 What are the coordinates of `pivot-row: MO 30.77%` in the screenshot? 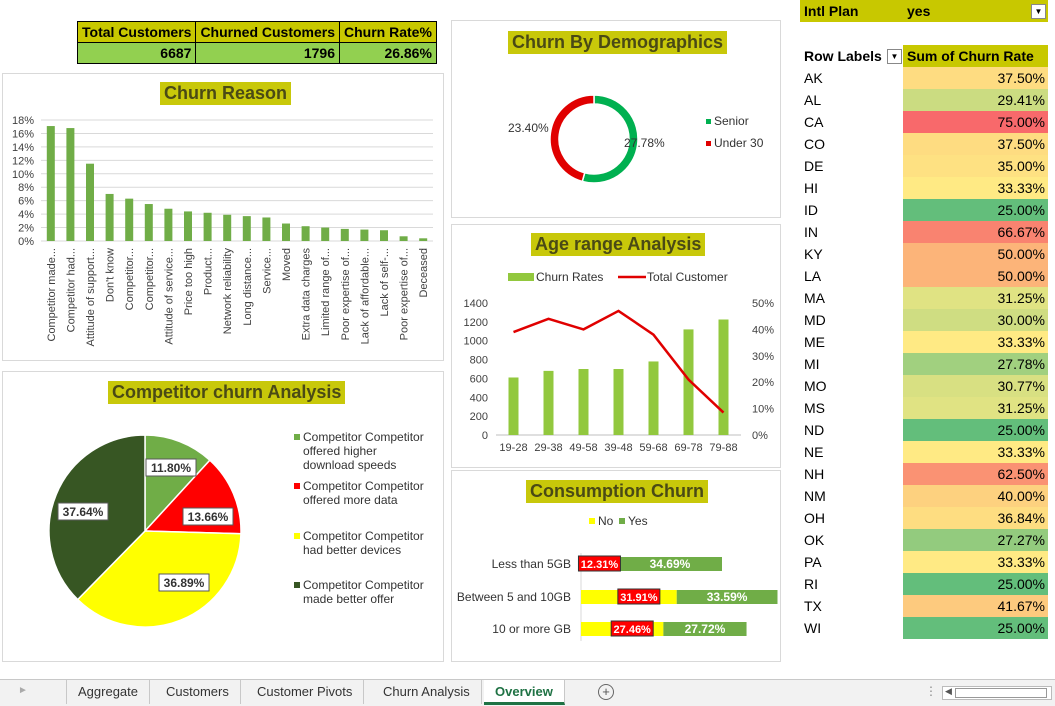 It's located at (924, 386).